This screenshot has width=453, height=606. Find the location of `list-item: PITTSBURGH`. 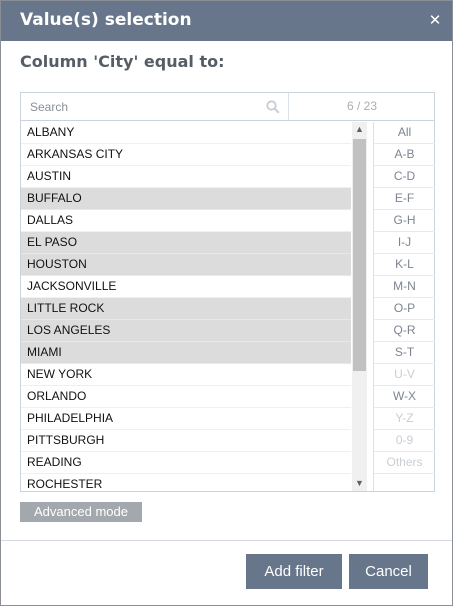

list-item: PITTSBURGH is located at coordinates (186, 441).